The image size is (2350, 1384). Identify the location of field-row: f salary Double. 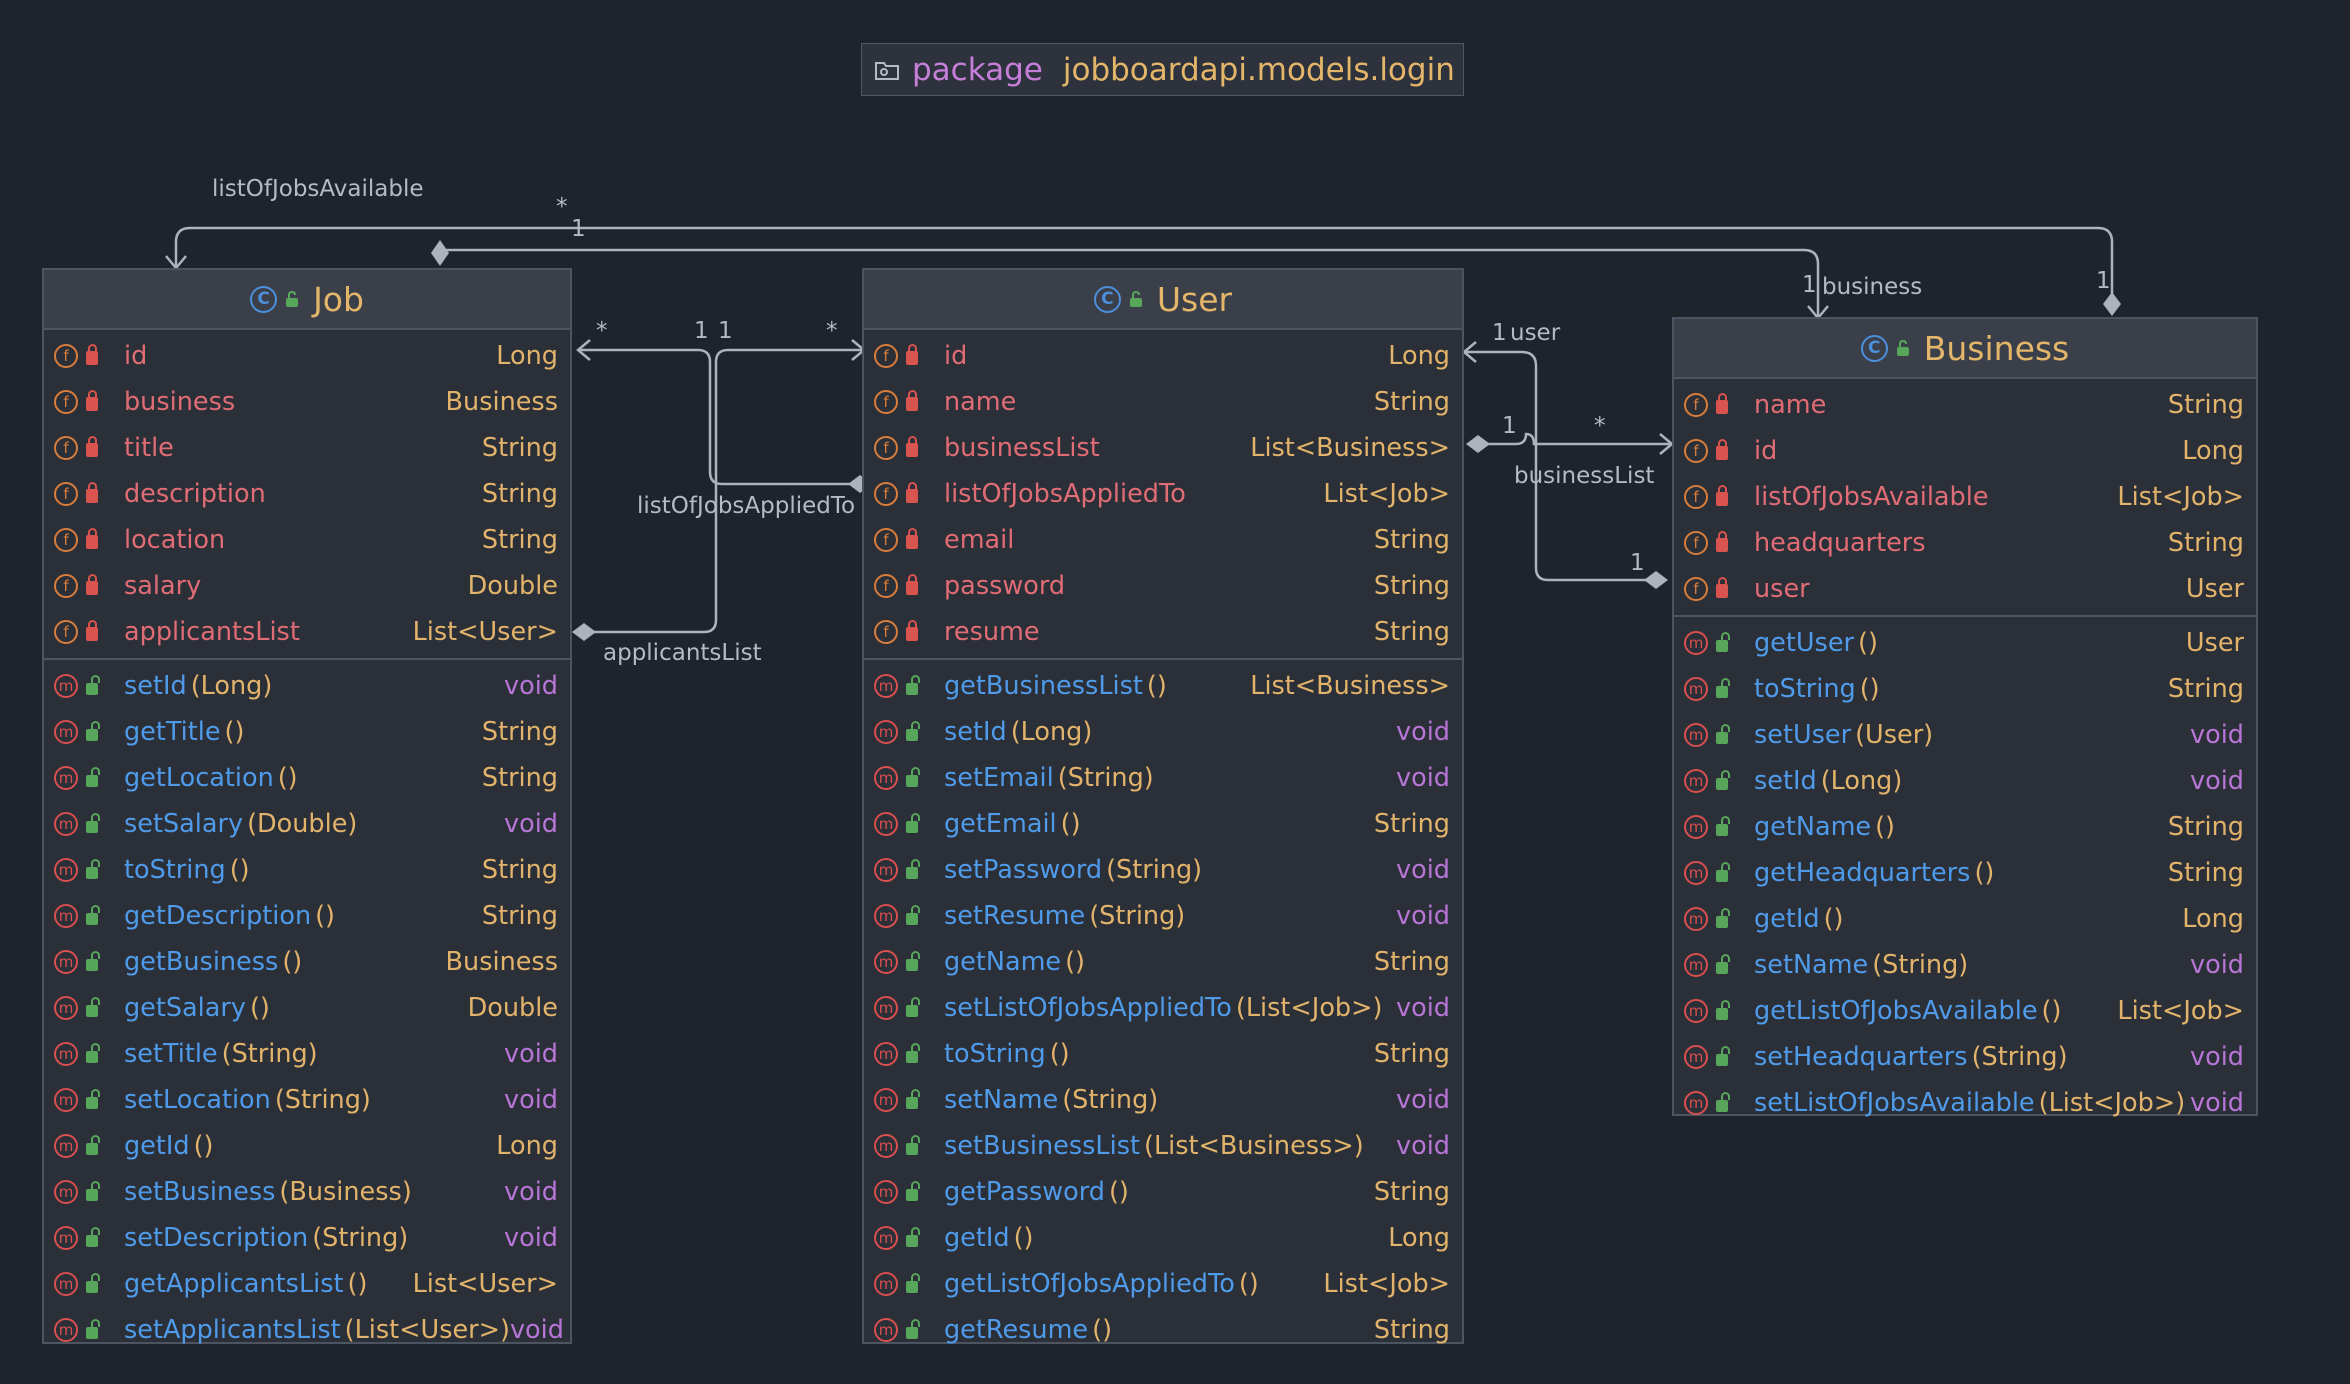
(307, 586).